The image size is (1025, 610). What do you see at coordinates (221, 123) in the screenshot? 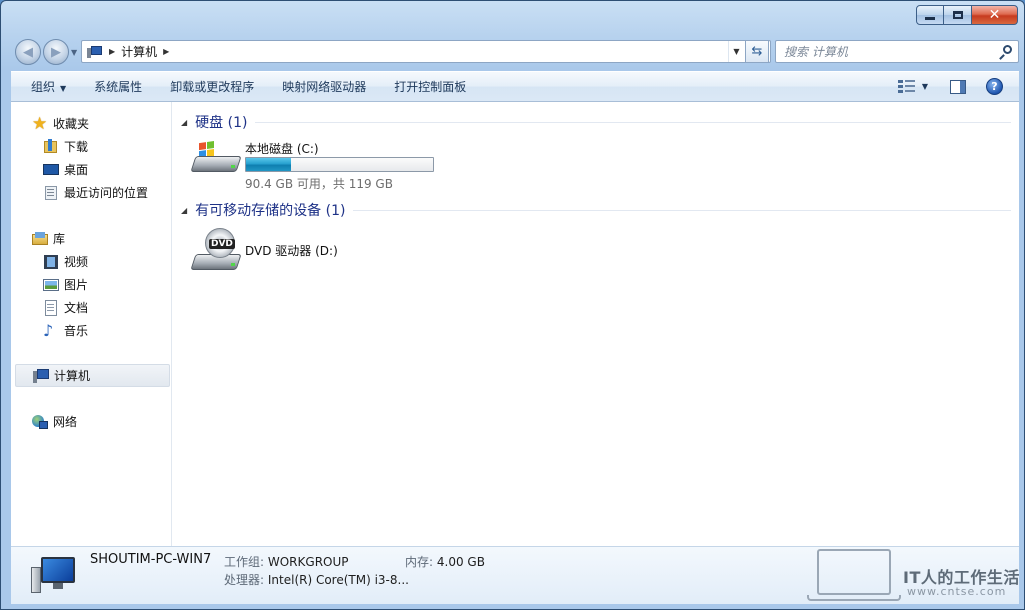
I see `group-title: 硬盘 (1)` at bounding box center [221, 123].